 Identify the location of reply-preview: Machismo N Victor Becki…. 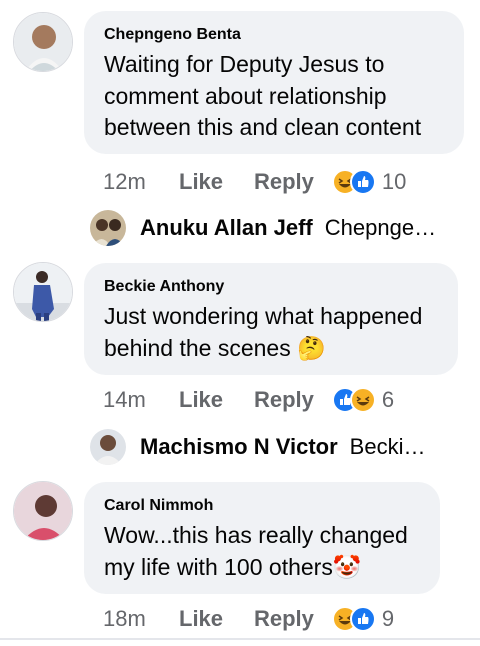
(257, 447).